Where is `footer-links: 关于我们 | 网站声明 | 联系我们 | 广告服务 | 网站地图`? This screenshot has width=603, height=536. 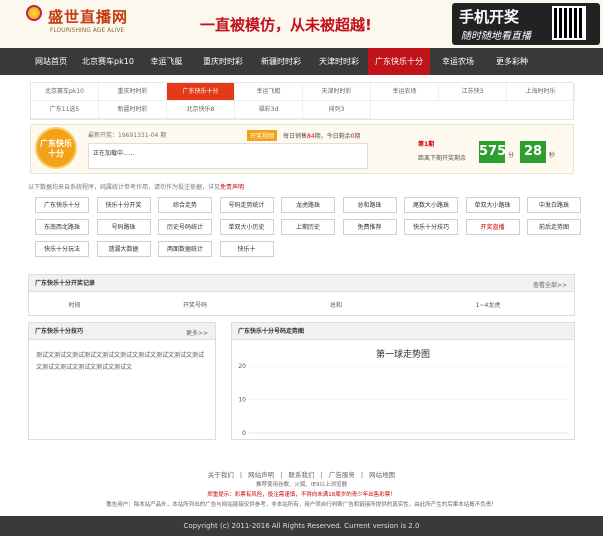
footer-links: 关于我们 | 网站声明 | 联系我们 | 广告服务 | 网站地图 is located at coordinates (301, 474).